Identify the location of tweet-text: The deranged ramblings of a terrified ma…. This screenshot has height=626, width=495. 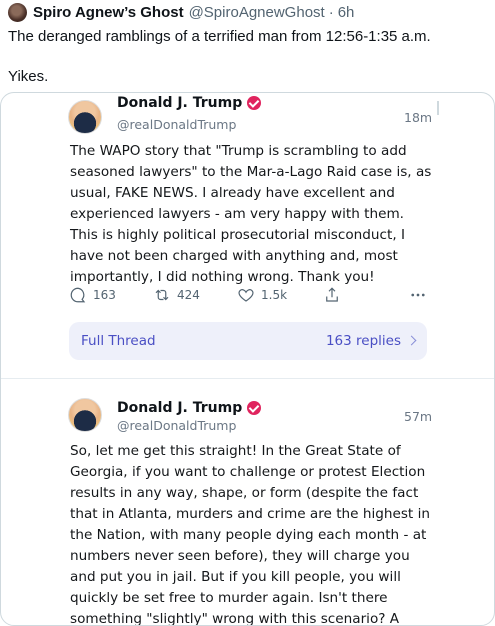
(219, 56).